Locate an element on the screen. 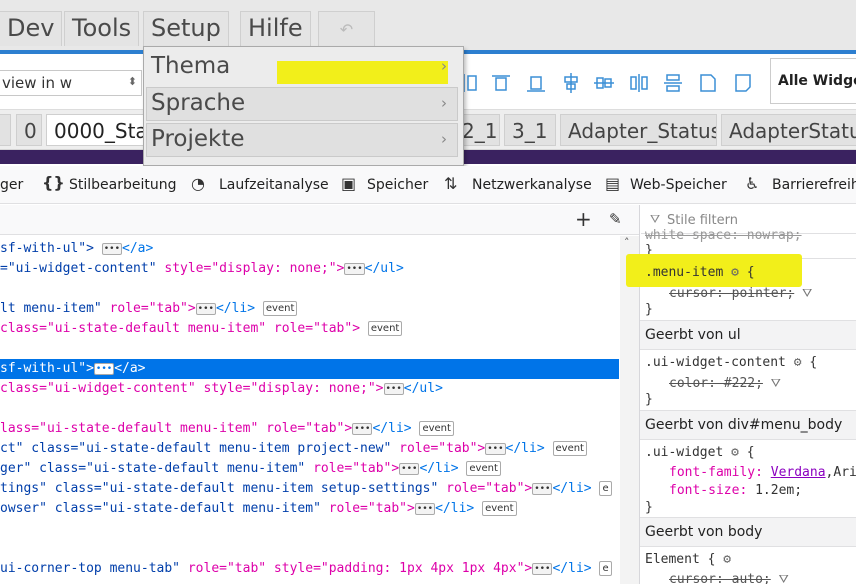 This screenshot has height=584, width=856. widget-filter-select: Alle Widget is located at coordinates (813, 81).